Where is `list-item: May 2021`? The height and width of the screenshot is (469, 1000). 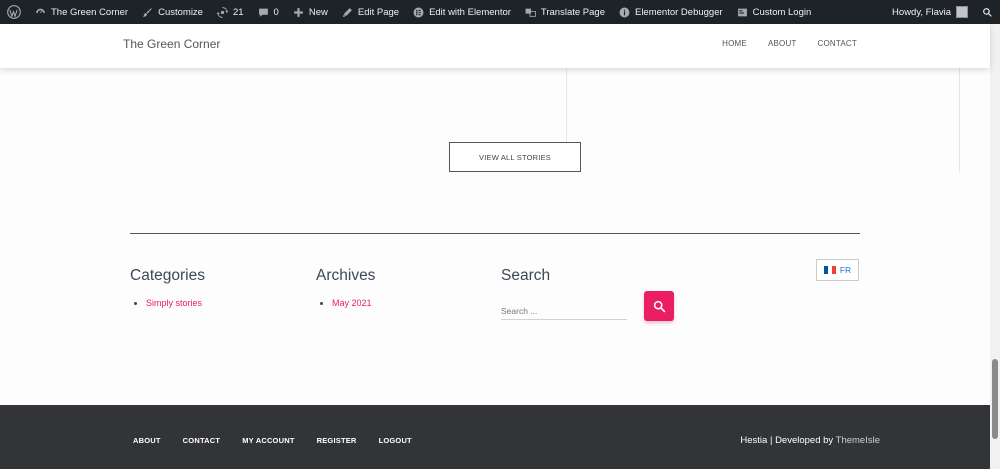
list-item: May 2021 is located at coordinates (353, 303).